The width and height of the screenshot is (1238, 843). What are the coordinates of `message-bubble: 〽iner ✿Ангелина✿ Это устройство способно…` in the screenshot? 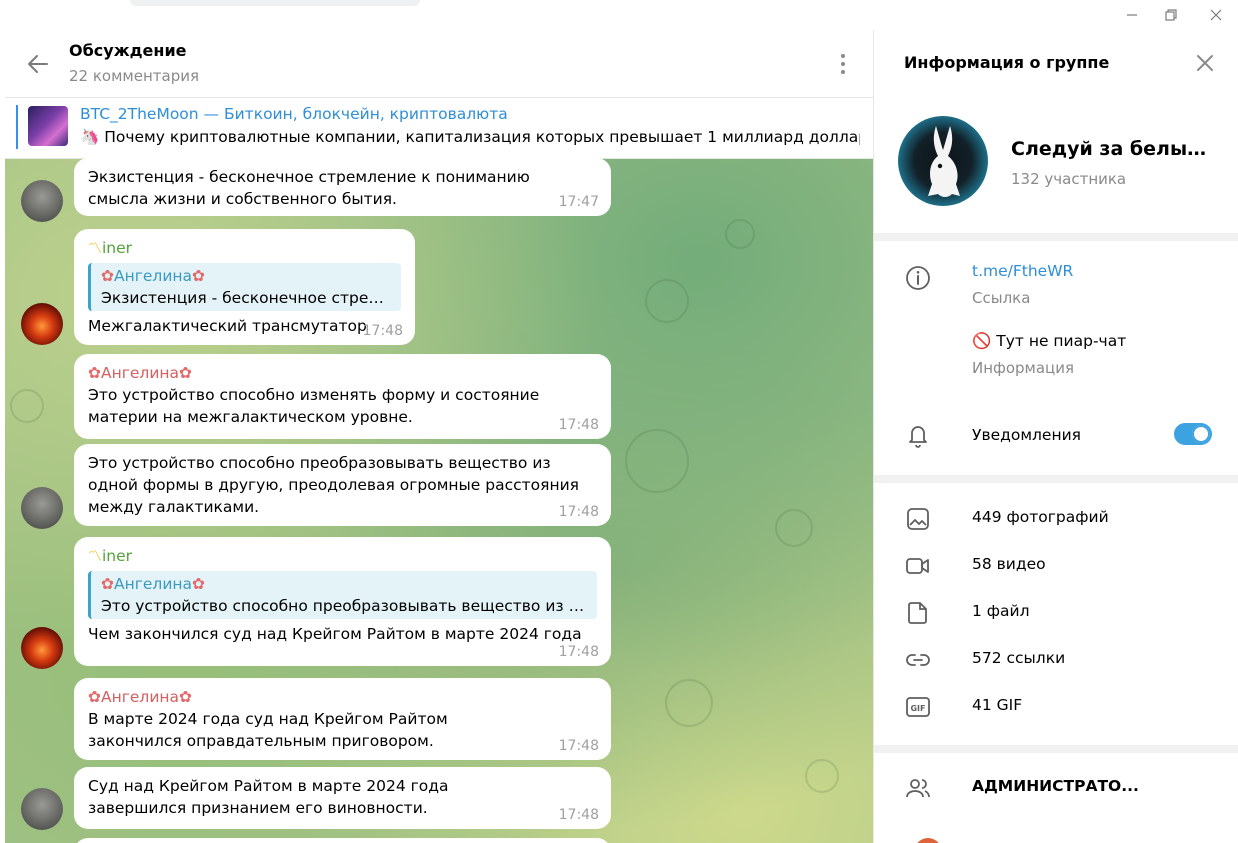 It's located at (342, 601).